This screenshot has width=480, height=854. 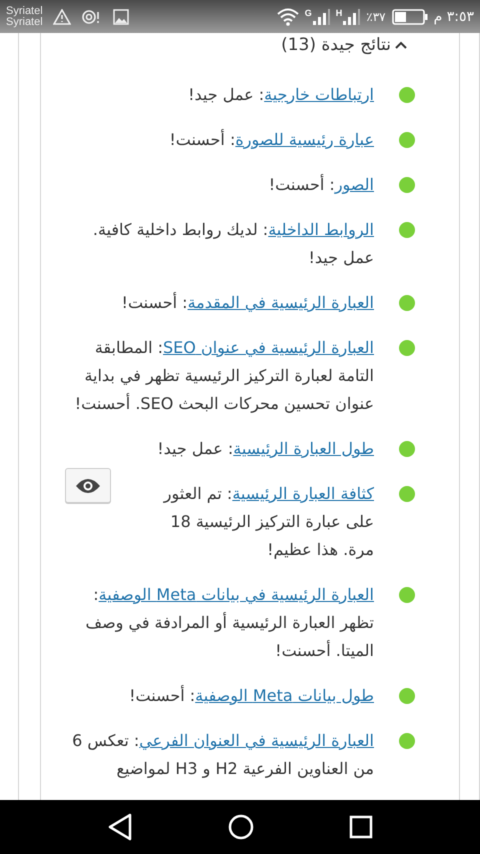 I want to click on result-text: طول بيانات Meta الوصفية: أحسنت!, so click(x=251, y=695).